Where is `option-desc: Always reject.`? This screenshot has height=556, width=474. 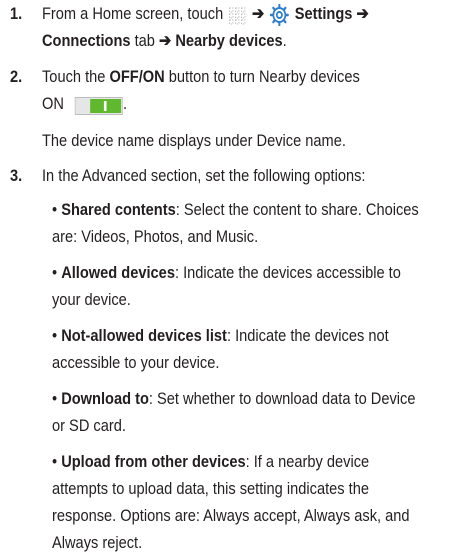 option-desc: Always reject. is located at coordinates (97, 542).